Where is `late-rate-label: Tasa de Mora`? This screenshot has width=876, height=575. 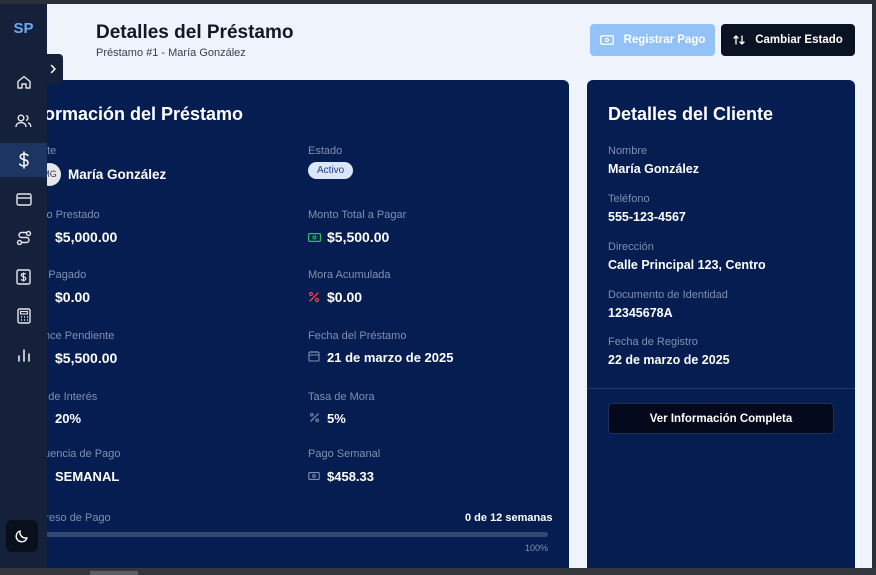 late-rate-label: Tasa de Mora is located at coordinates (341, 397).